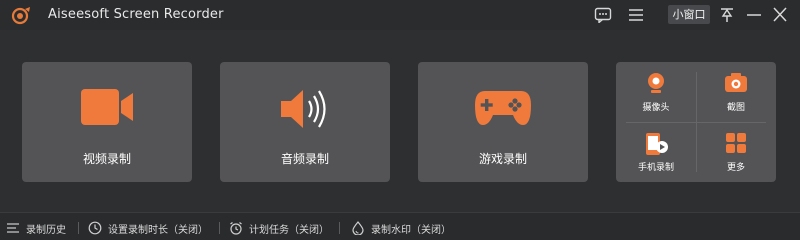 The height and width of the screenshot is (240, 800). What do you see at coordinates (303, 109) in the screenshot?
I see `speaker-icon` at bounding box center [303, 109].